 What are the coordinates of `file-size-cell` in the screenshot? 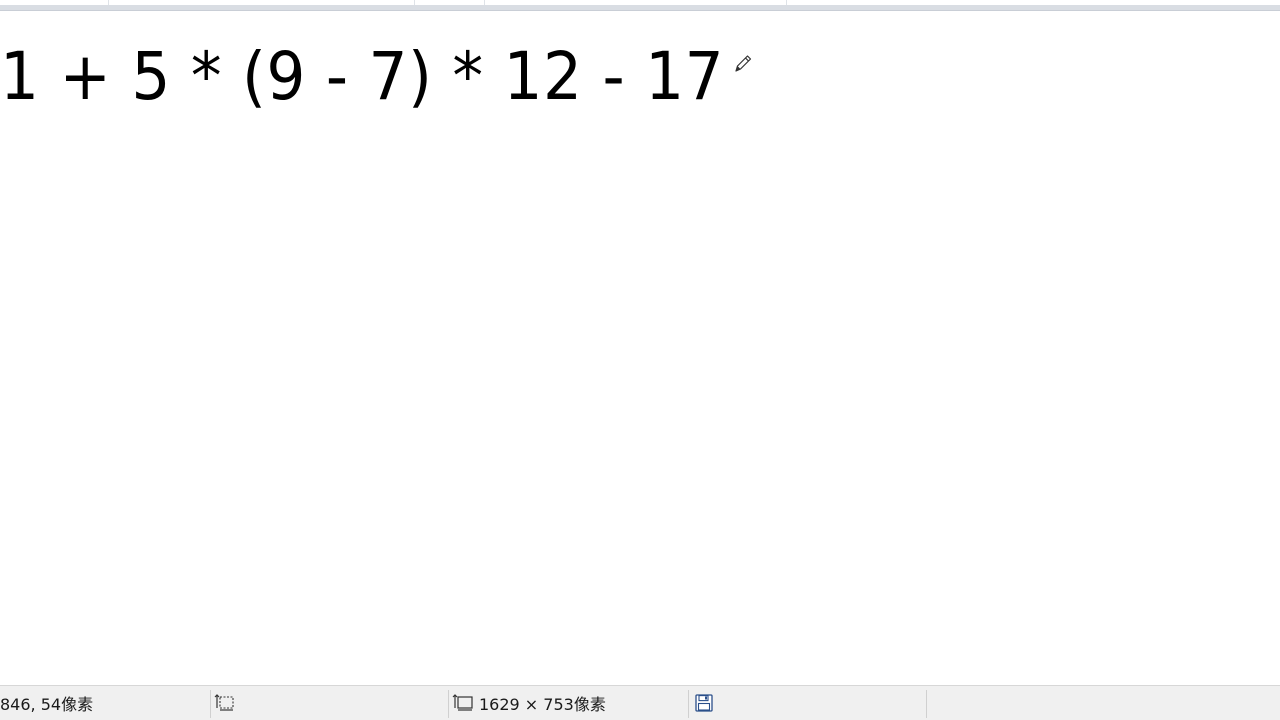 It's located at (704, 703).